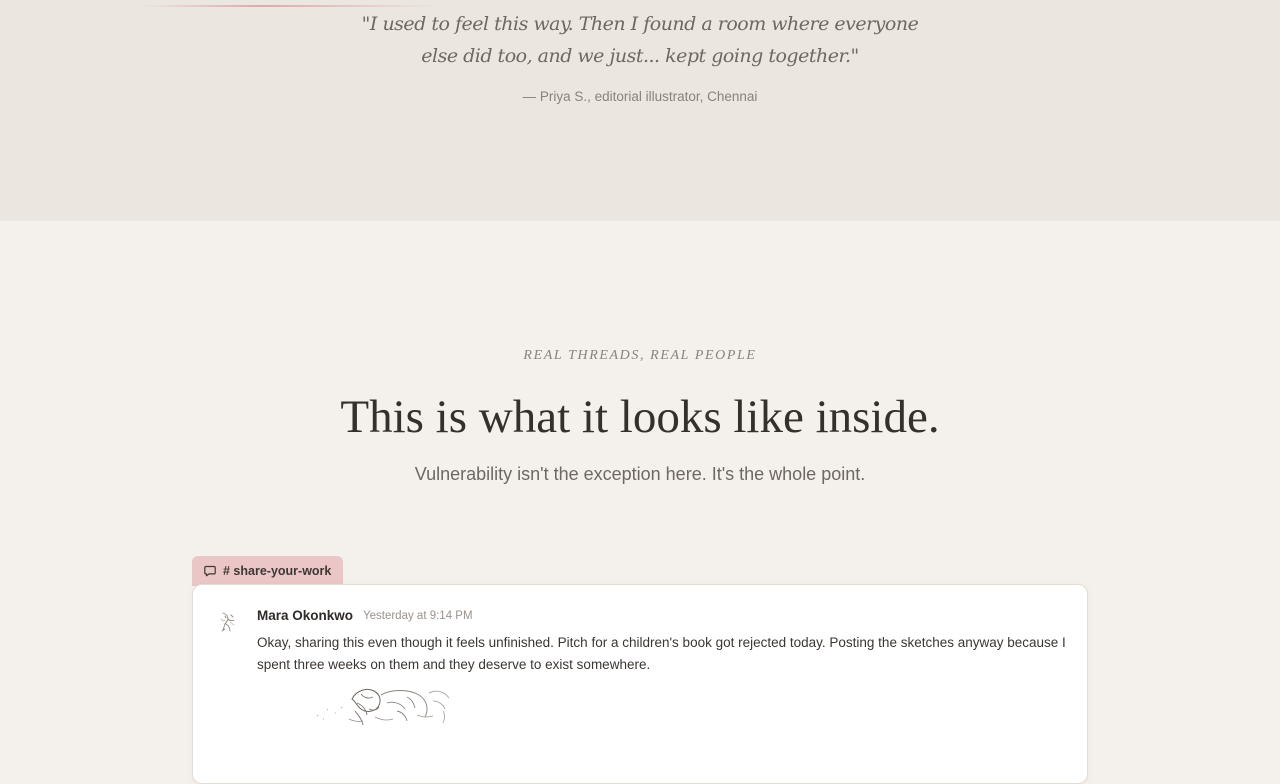  Describe the element at coordinates (640, 417) in the screenshot. I see `section-headline: This is what it looks like inside.` at that location.